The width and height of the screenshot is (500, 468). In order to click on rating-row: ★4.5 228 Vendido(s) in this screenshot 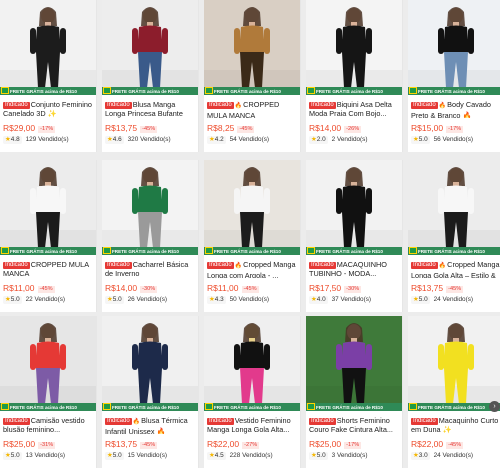, I will do `click(240, 456)`.